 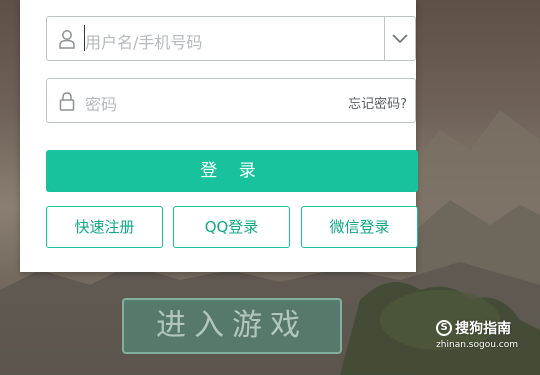 I want to click on password-placeholder: 密码, so click(x=101, y=104).